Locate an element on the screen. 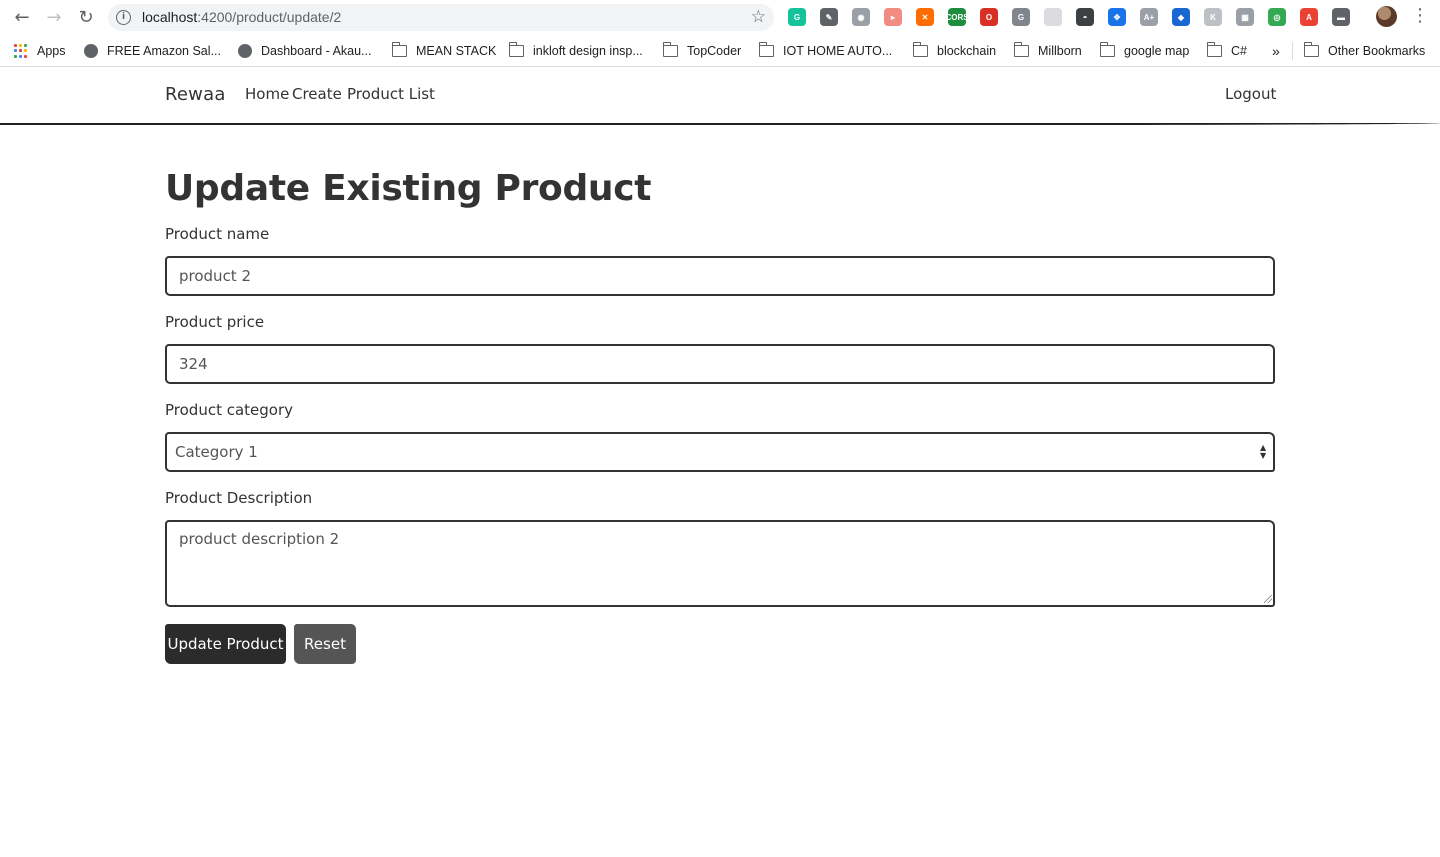 This screenshot has height=857, width=1440. diamond-extension-icon: ◆ is located at coordinates (1181, 17).